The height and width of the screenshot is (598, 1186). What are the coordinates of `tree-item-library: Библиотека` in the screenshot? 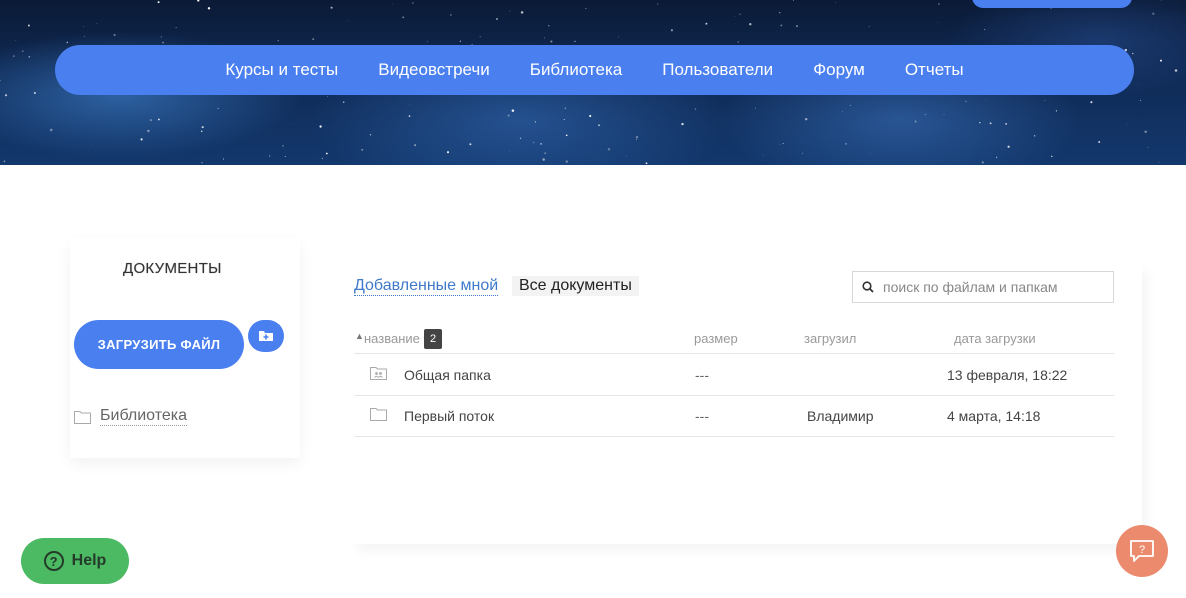 It's located at (130, 416).